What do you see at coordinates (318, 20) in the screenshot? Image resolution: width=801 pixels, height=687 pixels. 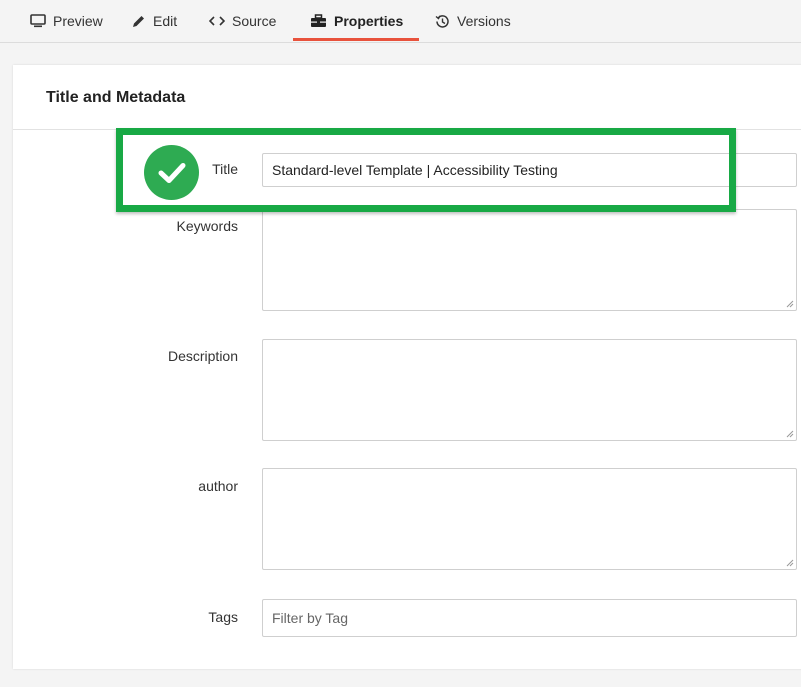 I see `toolbox-icon` at bounding box center [318, 20].